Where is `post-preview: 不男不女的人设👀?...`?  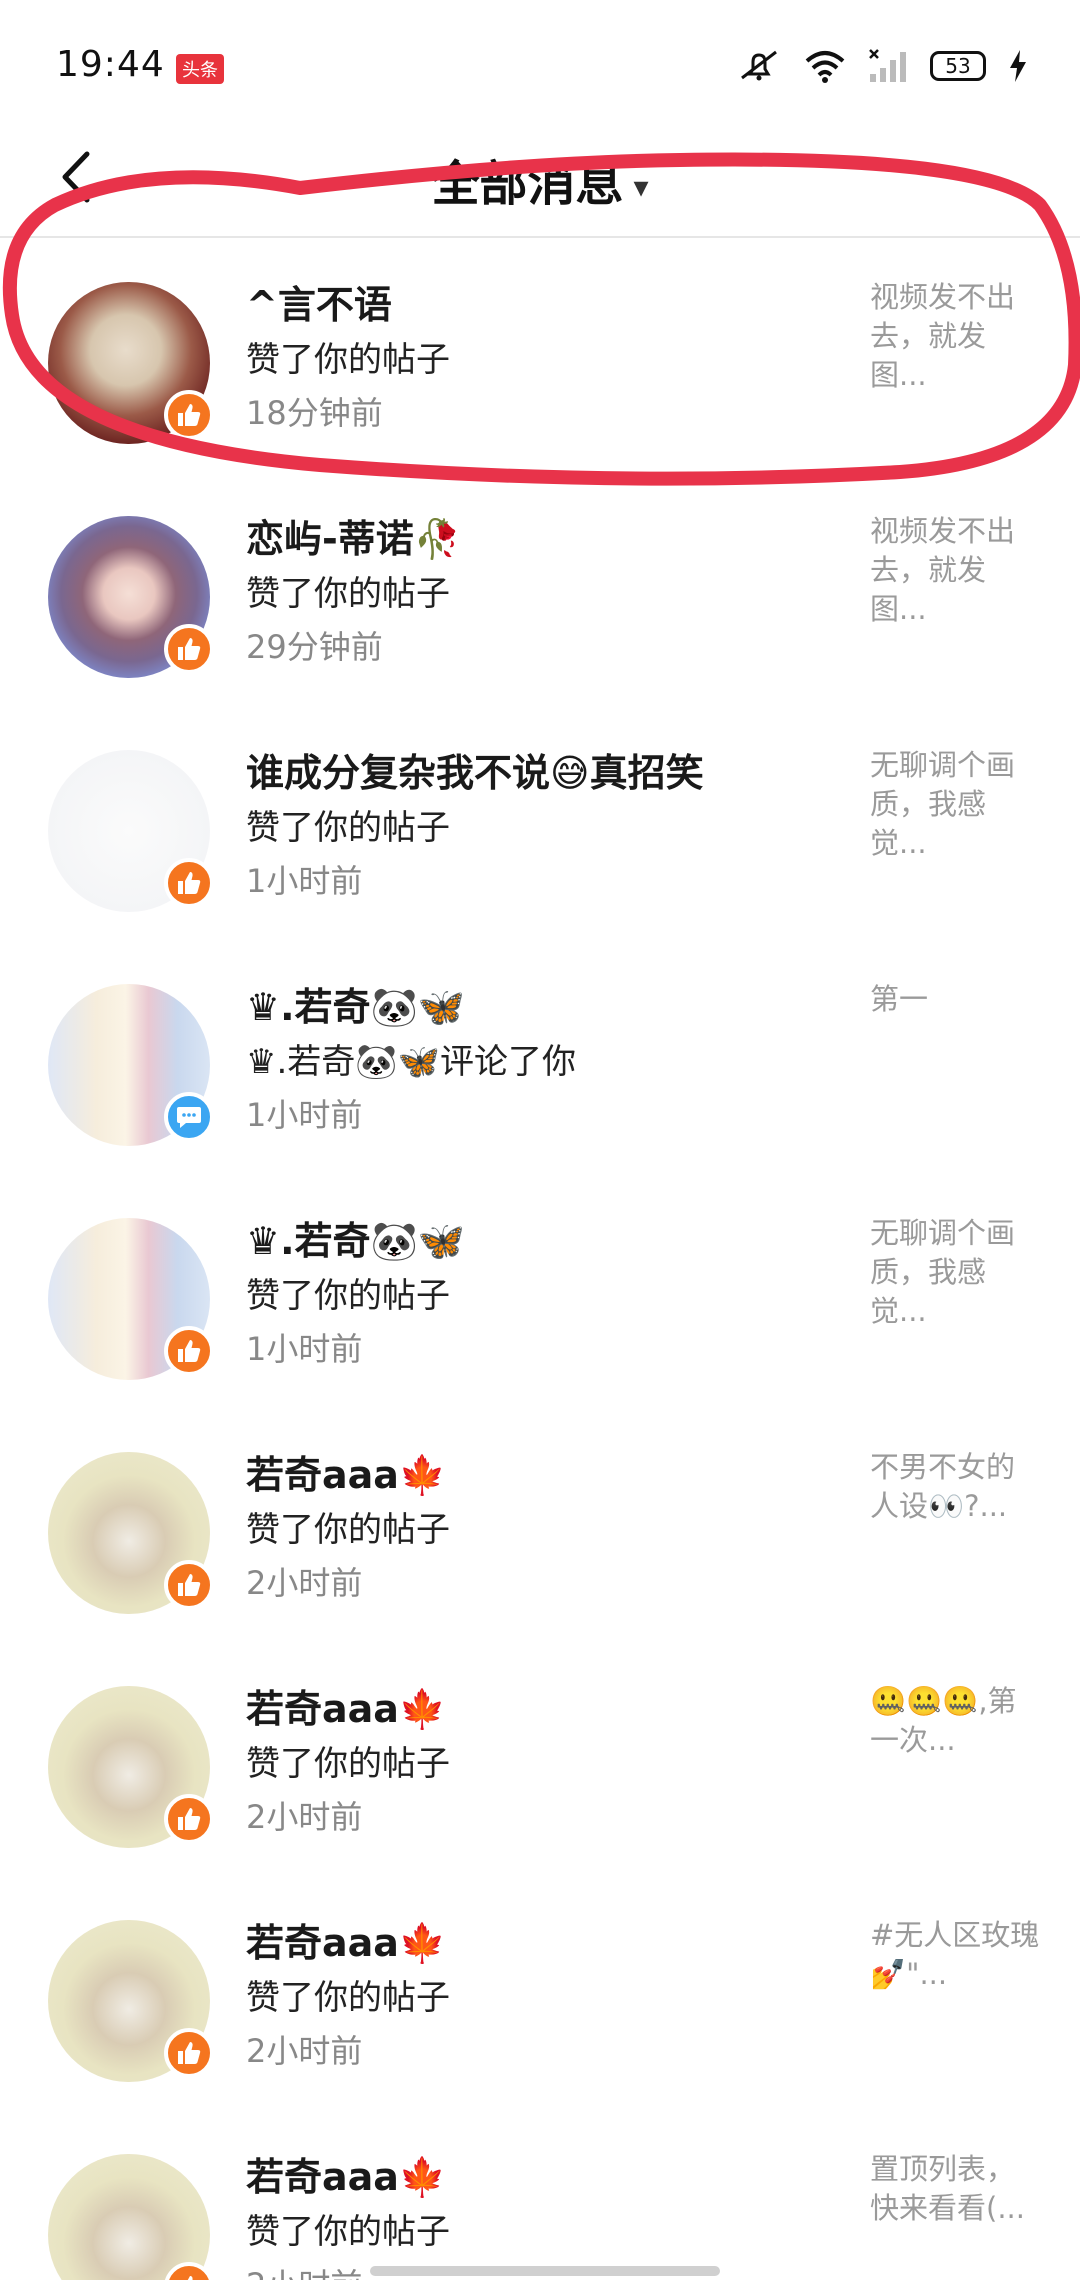
post-preview: 不男不女的人设👀?... is located at coordinates (943, 1486).